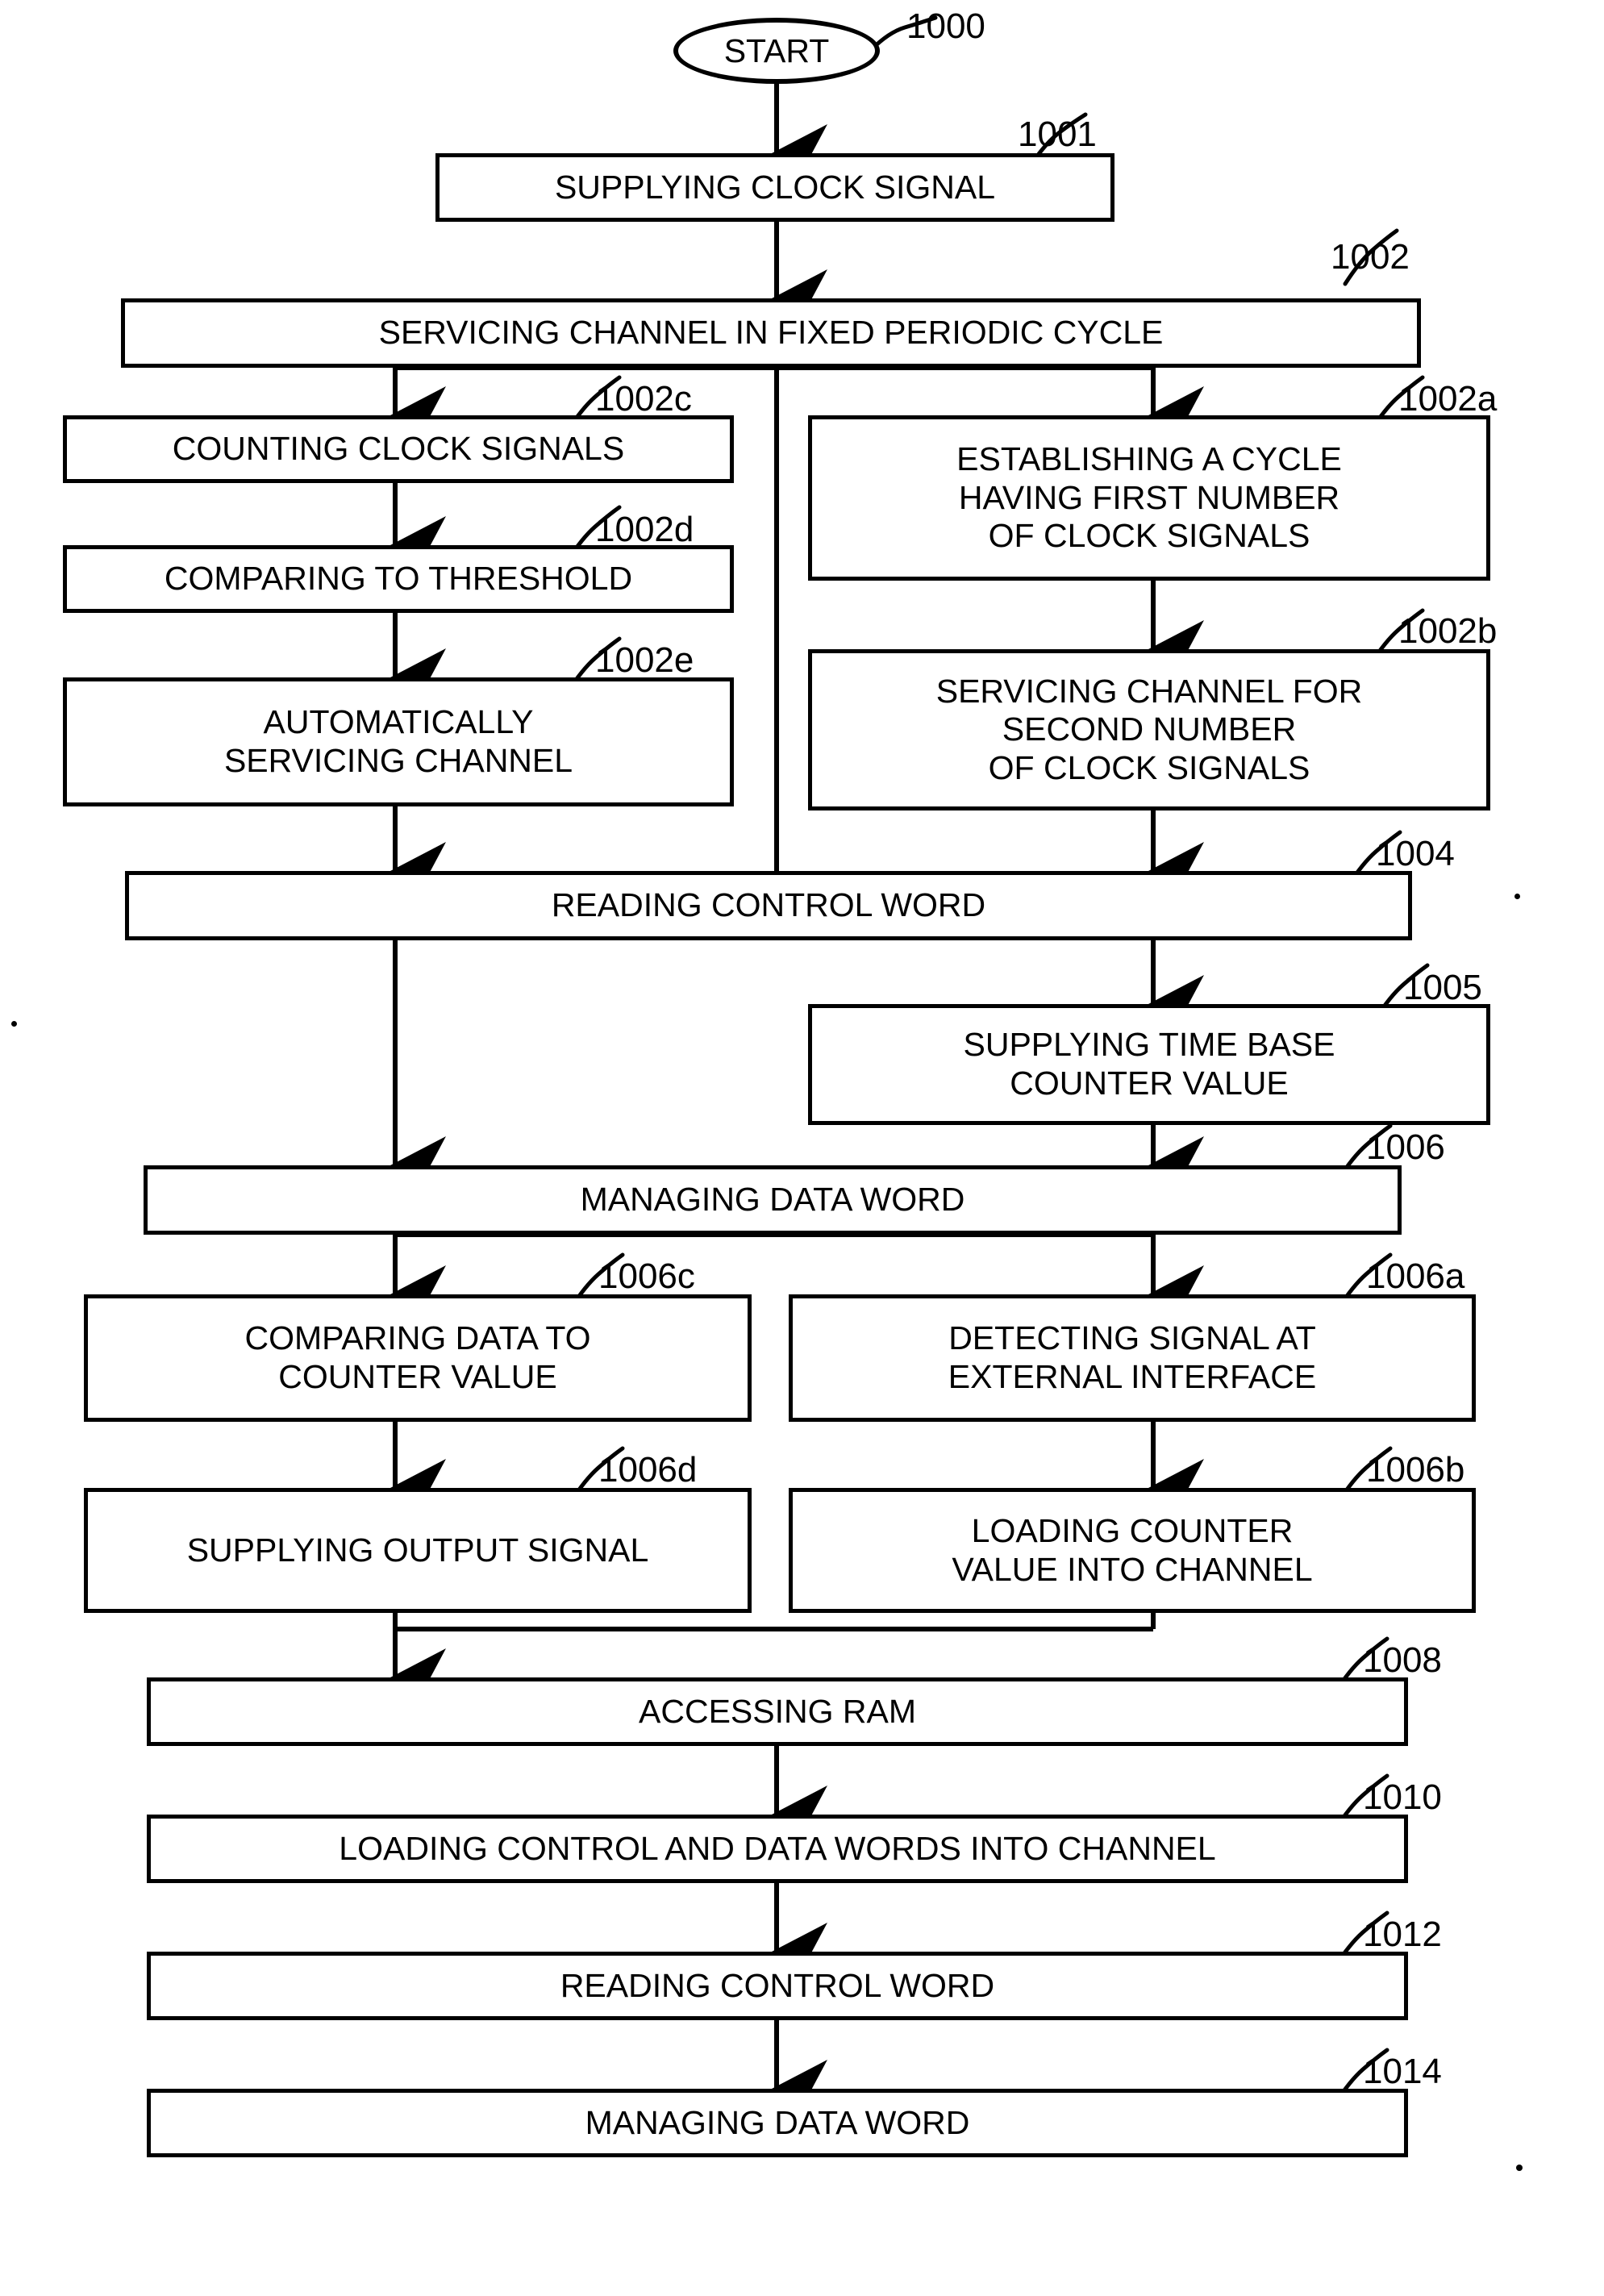 The width and height of the screenshot is (1604, 2296). I want to click on node-1014-label: MANAGING DATA WORD, so click(777, 2122).